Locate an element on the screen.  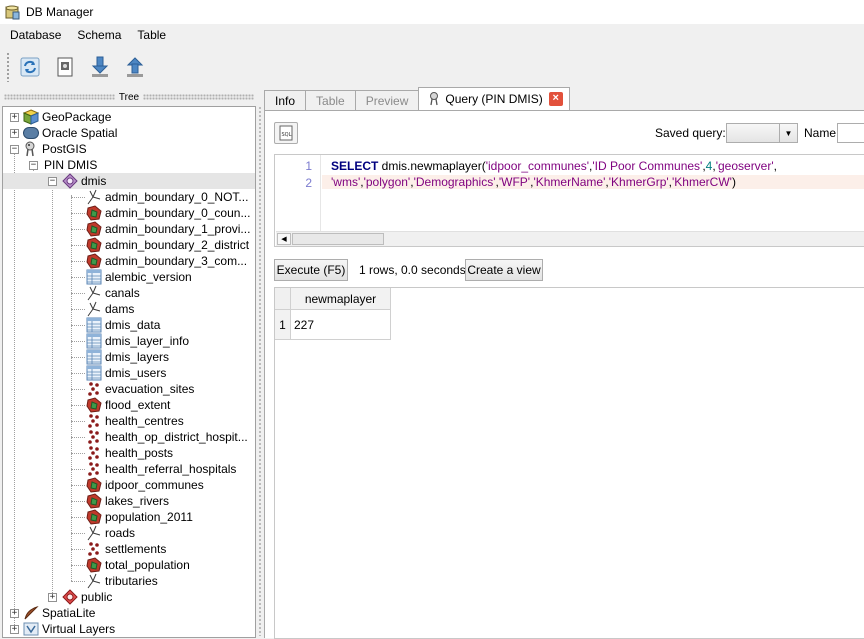
tree-item-connection: − PIN DMIS is located at coordinates (129, 165).